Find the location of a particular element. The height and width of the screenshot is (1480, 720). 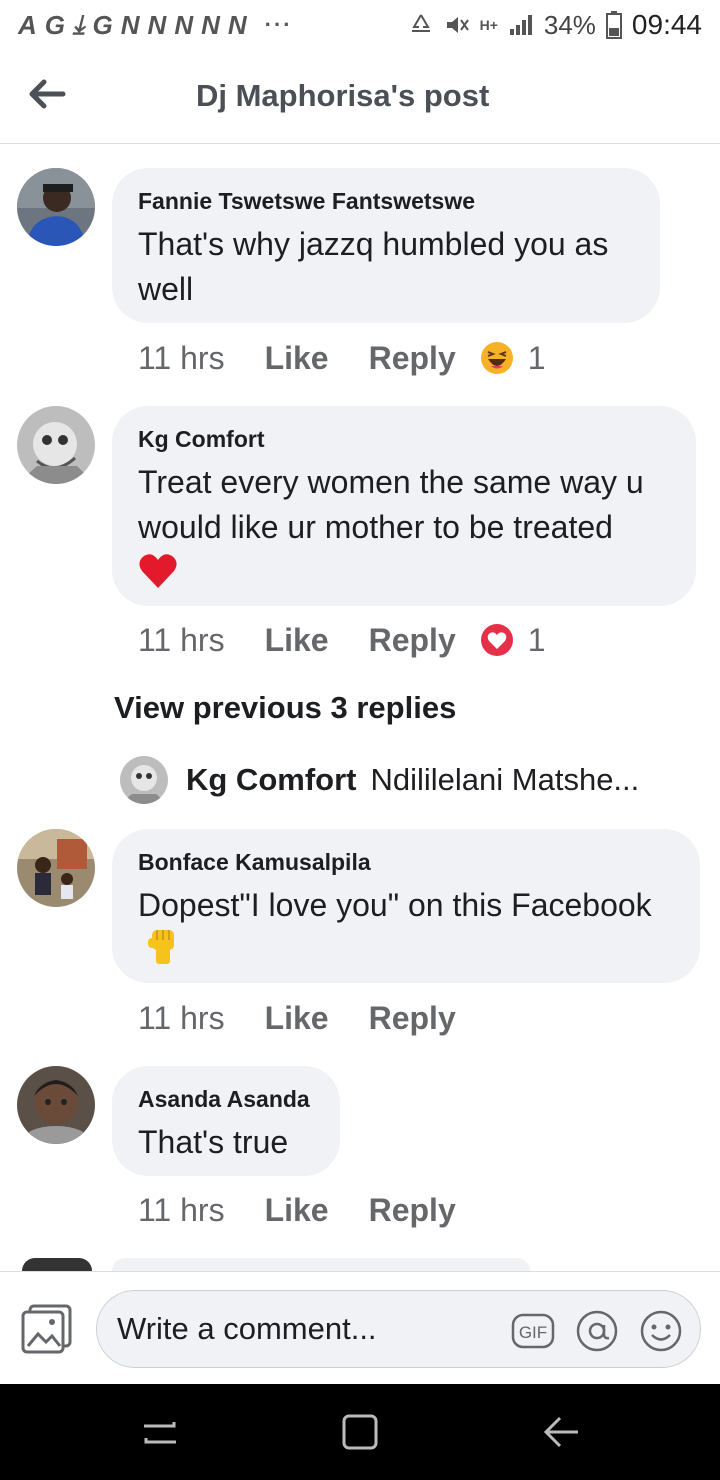

comment-bubble is located at coordinates (321, 1264).